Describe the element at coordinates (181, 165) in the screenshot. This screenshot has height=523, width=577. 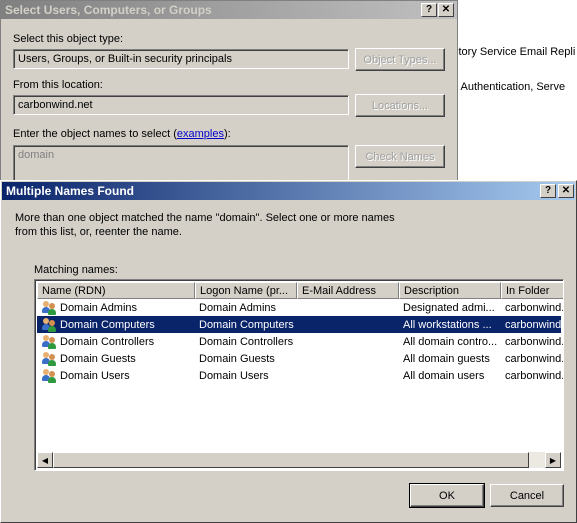
I see `object-names-field: domain` at that location.